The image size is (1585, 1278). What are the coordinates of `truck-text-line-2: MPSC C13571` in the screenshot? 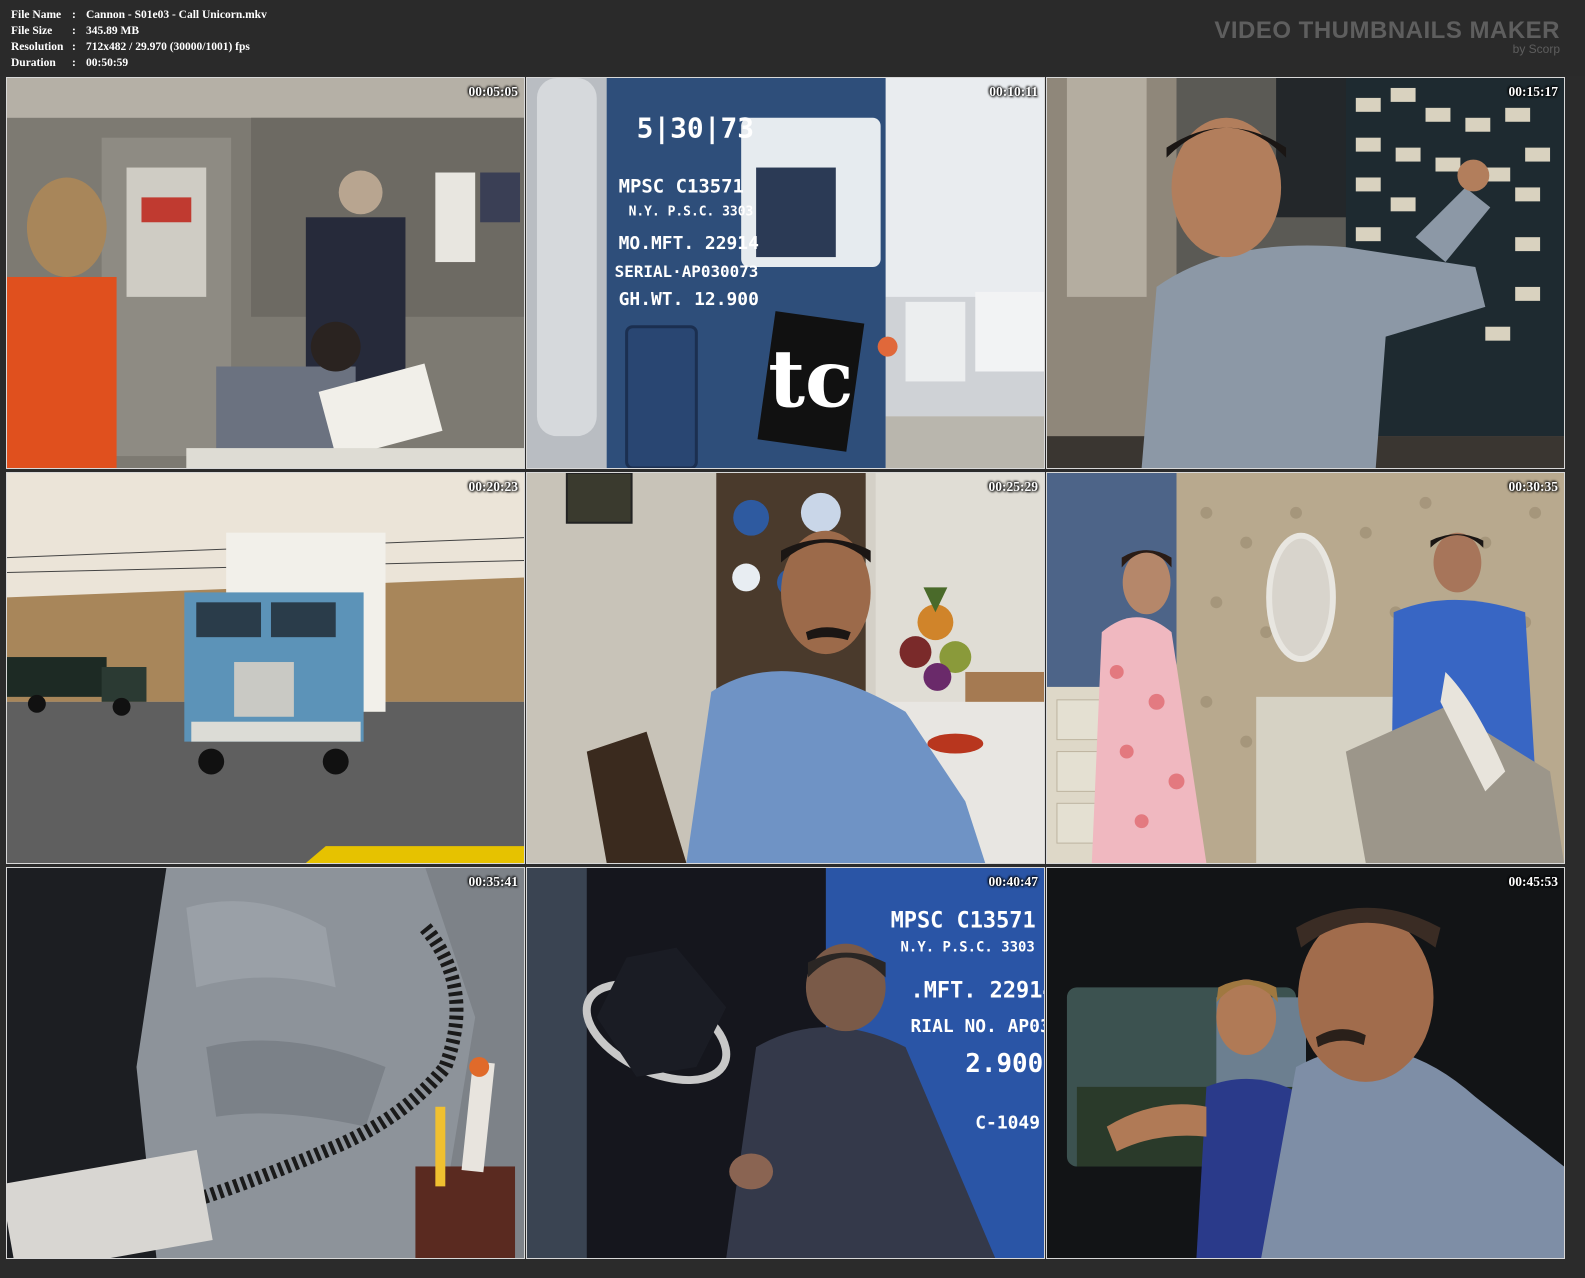 It's located at (681, 186).